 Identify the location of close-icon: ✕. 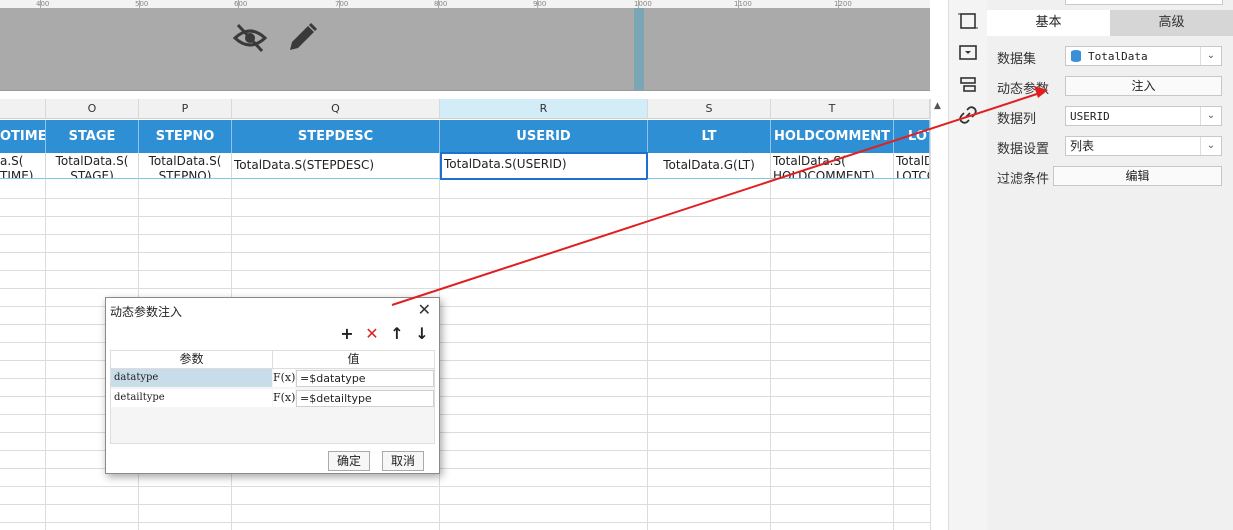
(424, 309).